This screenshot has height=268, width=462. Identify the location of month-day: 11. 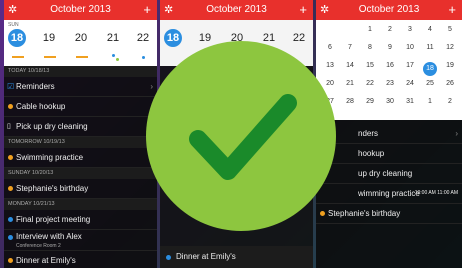
(430, 47).